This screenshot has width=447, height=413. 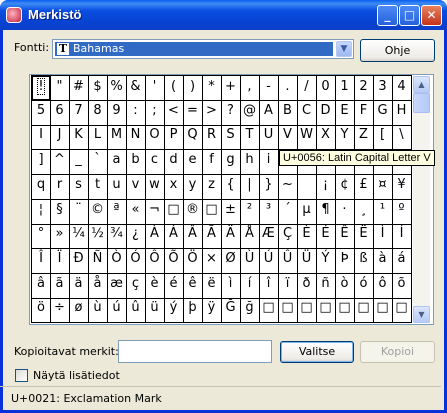 I want to click on character-cell: ¹, so click(x=383, y=212).